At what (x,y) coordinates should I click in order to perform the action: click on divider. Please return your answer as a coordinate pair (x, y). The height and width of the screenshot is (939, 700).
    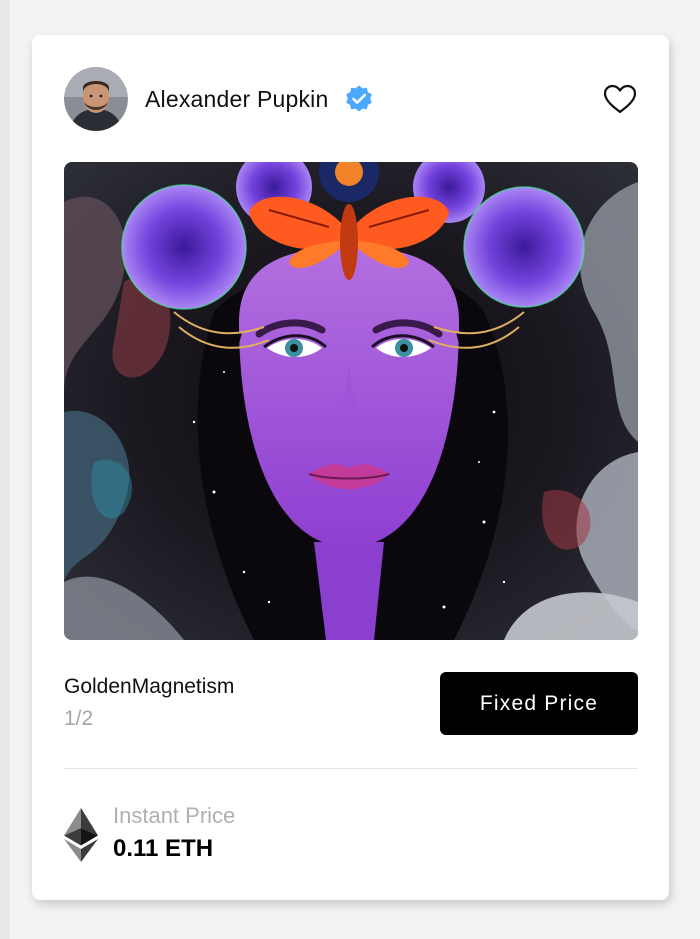
    Looking at the image, I should click on (351, 768).